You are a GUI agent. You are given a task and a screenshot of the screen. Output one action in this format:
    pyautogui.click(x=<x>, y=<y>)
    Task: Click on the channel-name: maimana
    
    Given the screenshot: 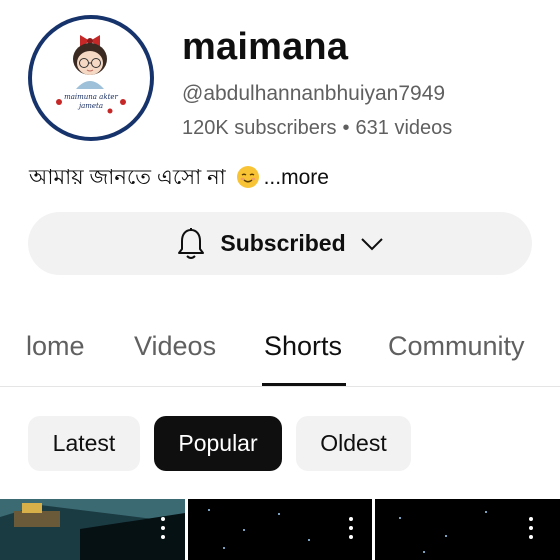 What is the action you would take?
    pyautogui.click(x=265, y=47)
    